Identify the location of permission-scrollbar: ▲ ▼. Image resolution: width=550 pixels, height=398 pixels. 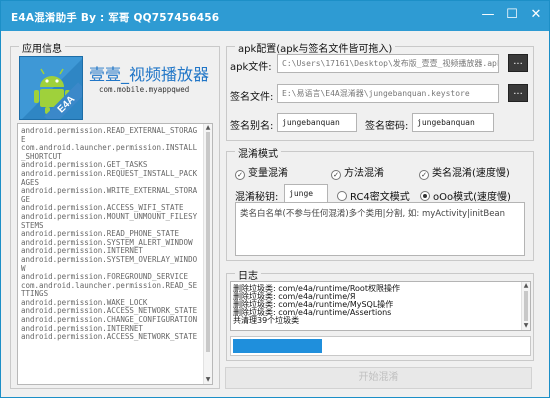
(207, 254).